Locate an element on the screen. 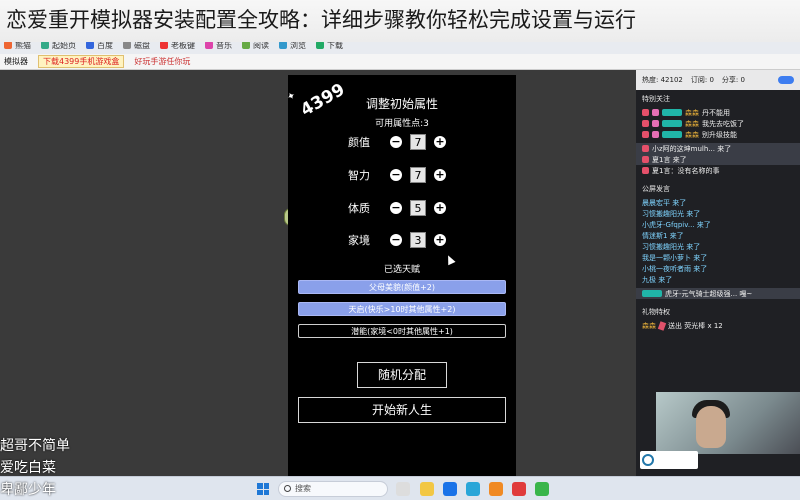 The image size is (800, 500). chat-message: 森森 丹不能用 is located at coordinates (718, 112).